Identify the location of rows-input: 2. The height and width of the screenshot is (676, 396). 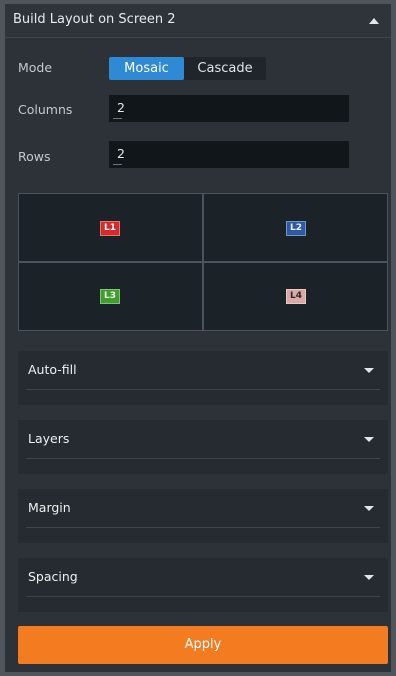
(229, 154).